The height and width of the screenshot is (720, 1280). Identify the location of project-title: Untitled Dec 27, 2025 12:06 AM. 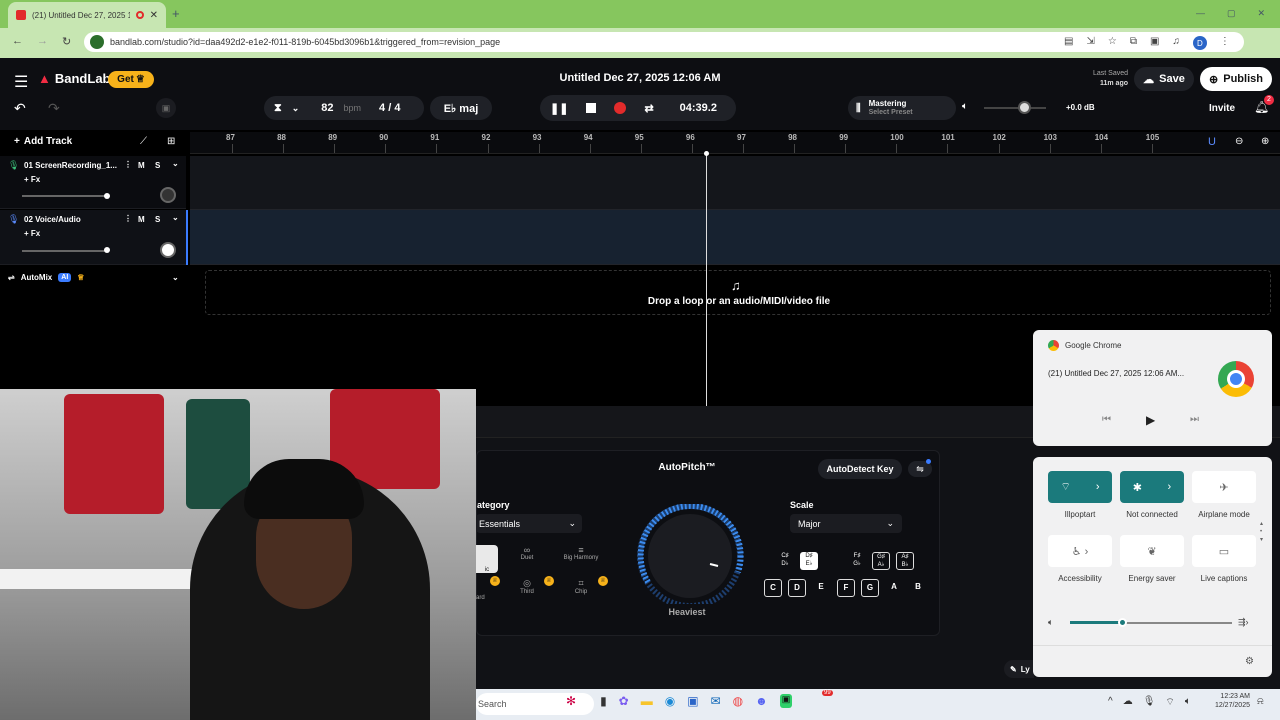
(640, 78).